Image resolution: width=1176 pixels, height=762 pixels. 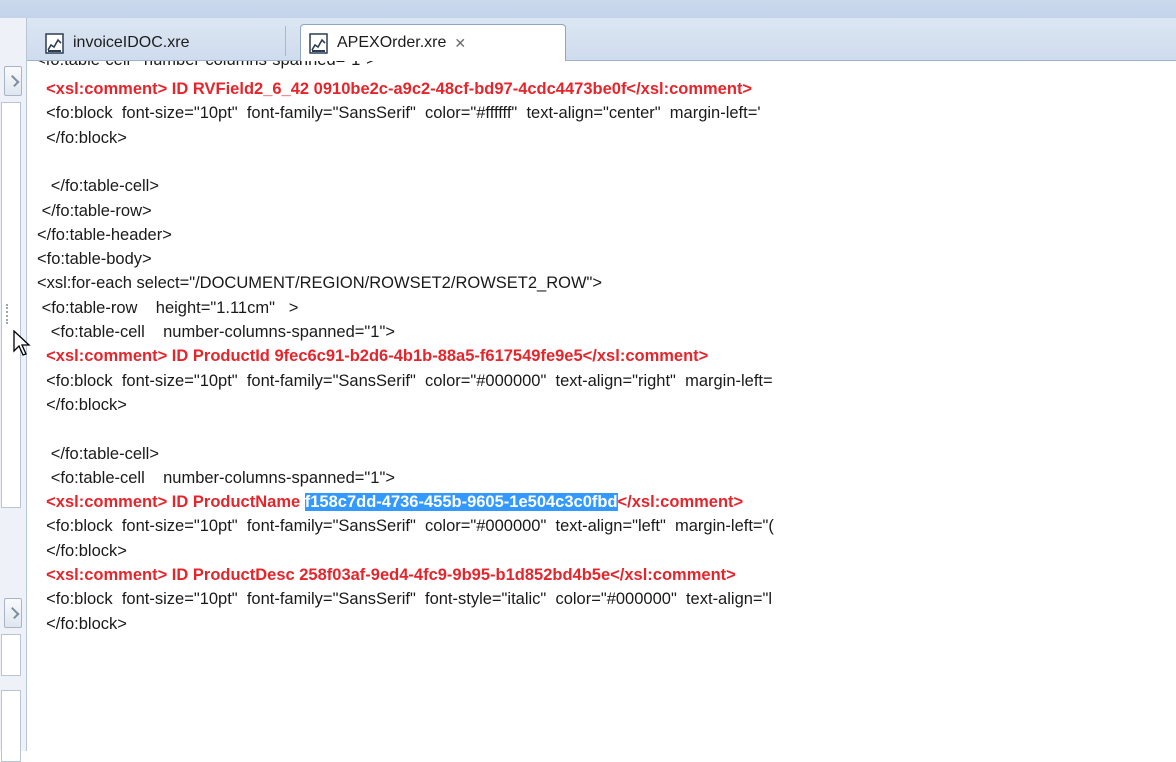 What do you see at coordinates (588, 9) in the screenshot?
I see `window-top-strip` at bounding box center [588, 9].